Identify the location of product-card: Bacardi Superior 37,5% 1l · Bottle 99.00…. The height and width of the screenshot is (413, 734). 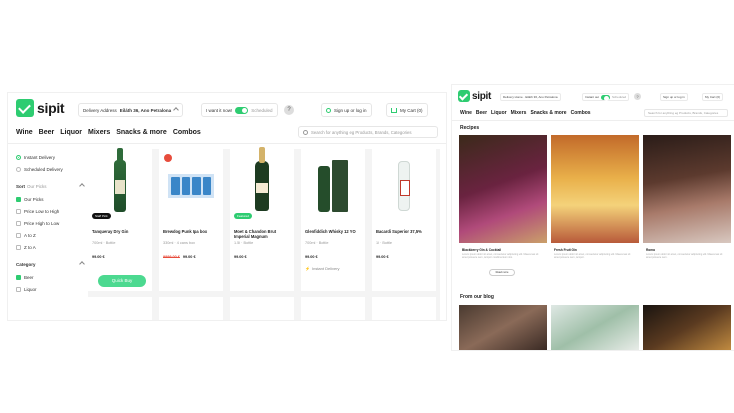
(404, 220).